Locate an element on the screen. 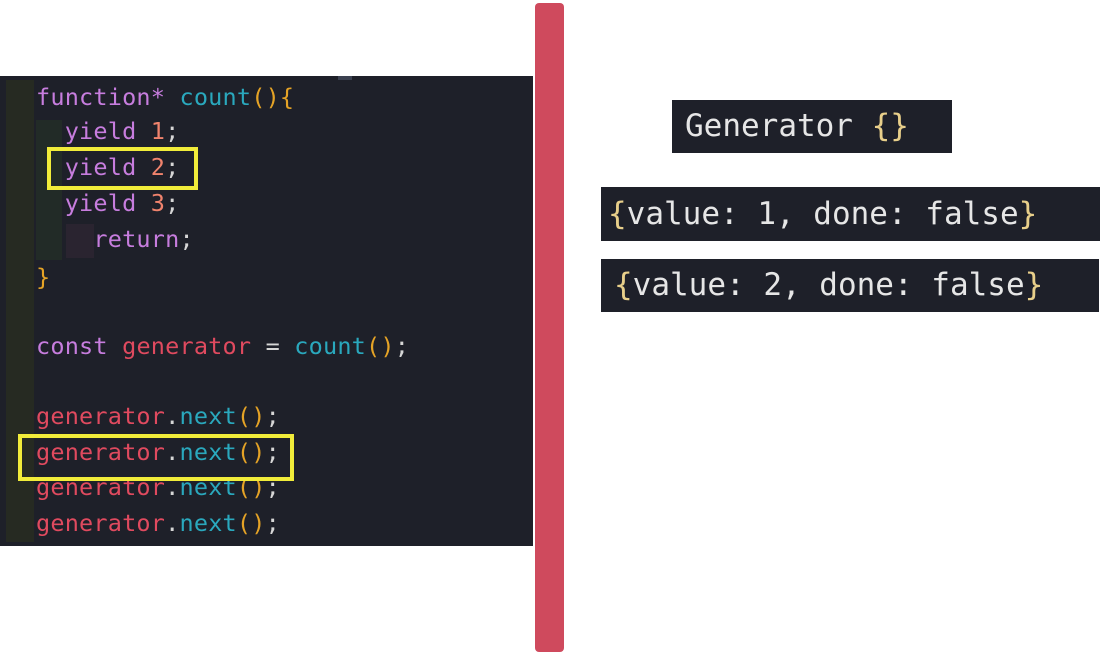 This screenshot has height=654, width=1100. output-brace: {} is located at coordinates (890, 126).